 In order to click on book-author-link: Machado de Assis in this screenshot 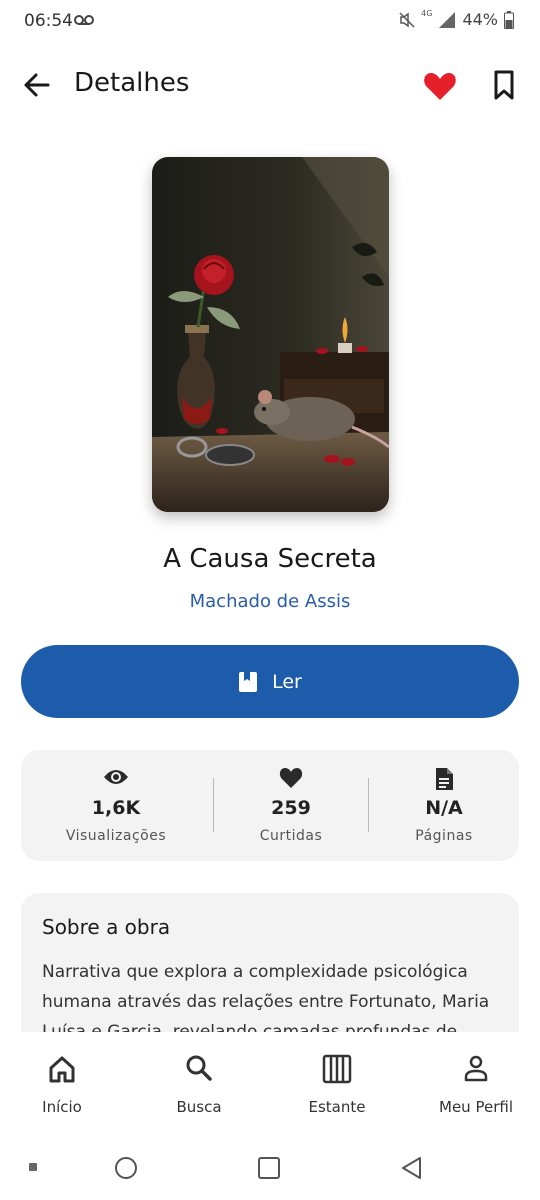, I will do `click(270, 601)`.